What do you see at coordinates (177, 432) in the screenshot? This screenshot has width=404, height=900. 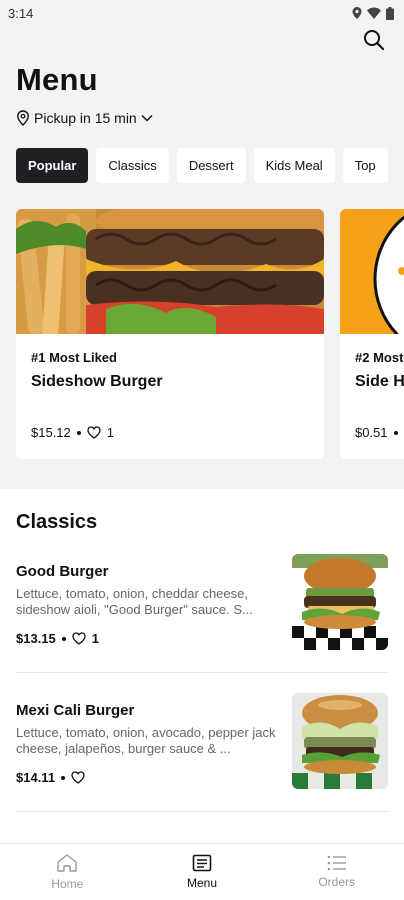 I see `featured-meta: $15.12 1` at bounding box center [177, 432].